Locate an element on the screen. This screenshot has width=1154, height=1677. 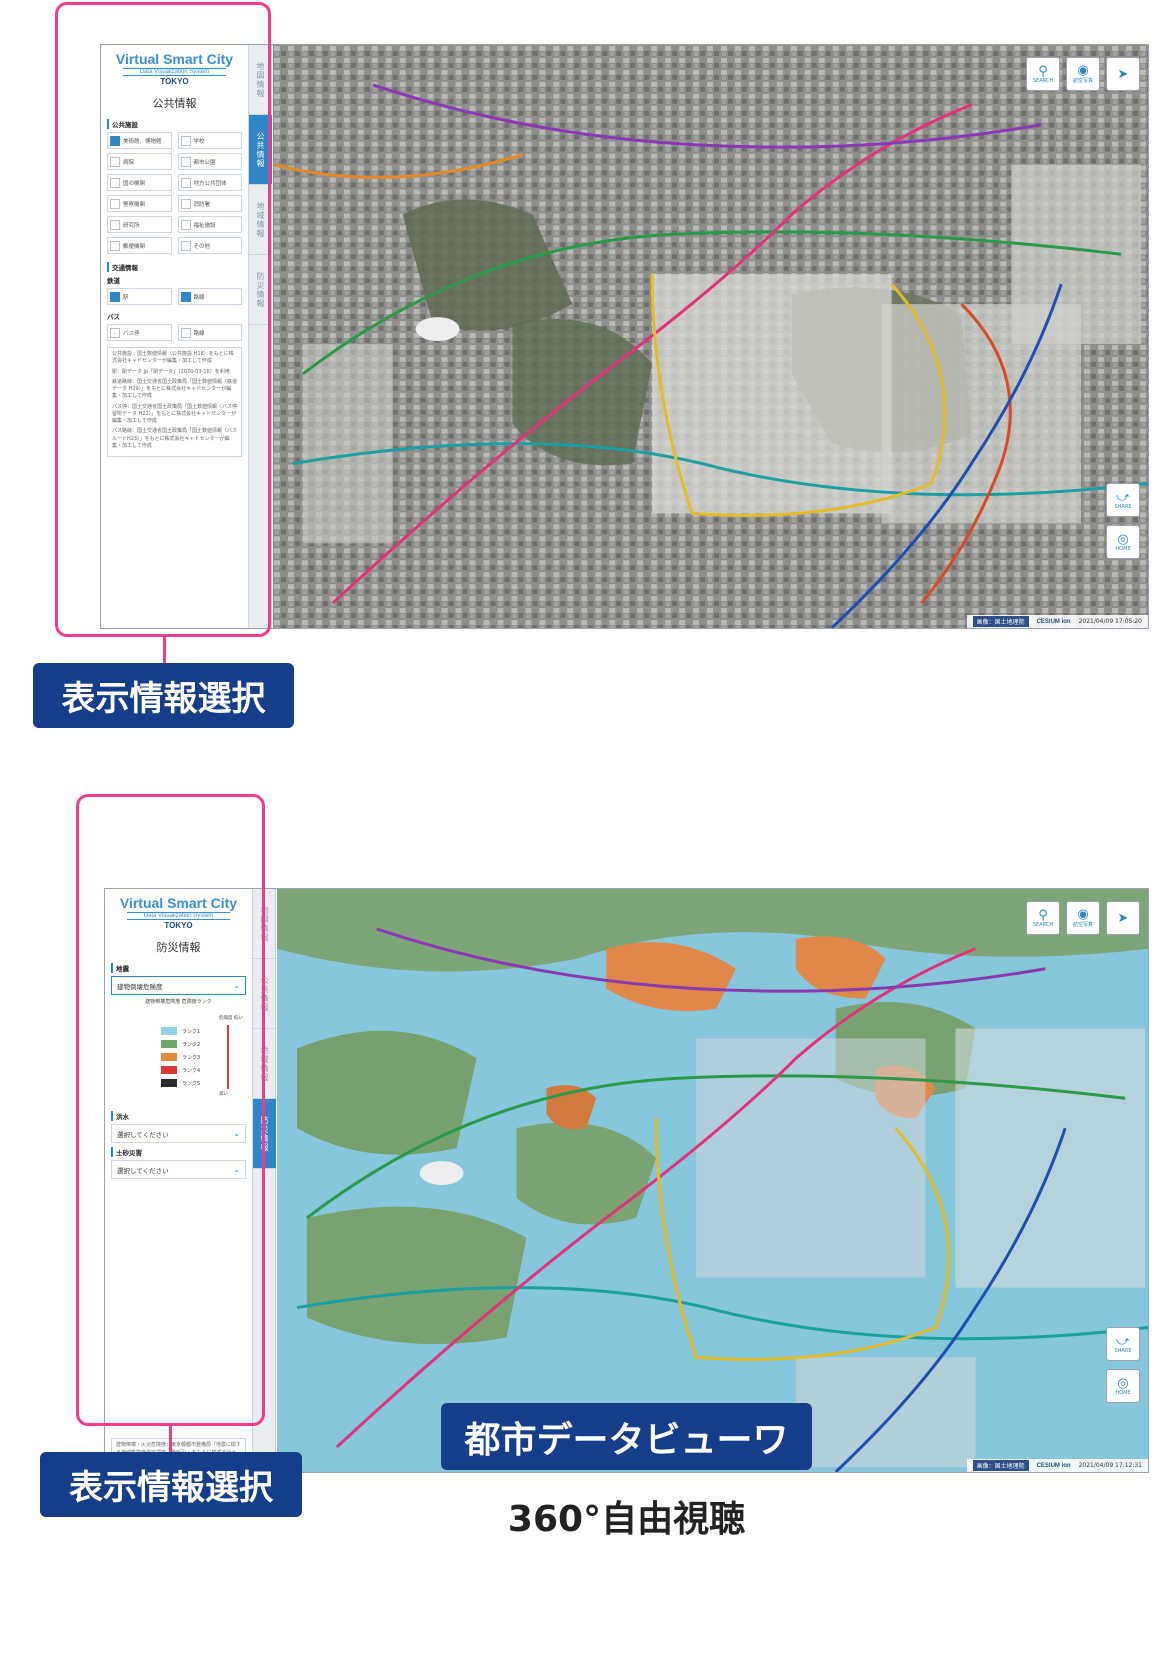
map-credit: 画像：国土地理院 CESIUM ion 2021/04/09 17:12:31 is located at coordinates (1057, 1465).